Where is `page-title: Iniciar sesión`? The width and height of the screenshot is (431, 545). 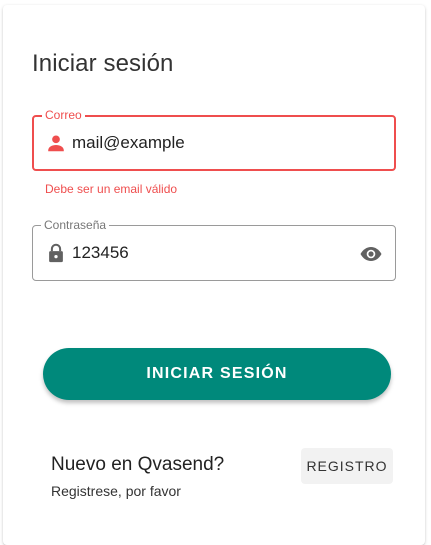
page-title: Iniciar sesión is located at coordinates (103, 63).